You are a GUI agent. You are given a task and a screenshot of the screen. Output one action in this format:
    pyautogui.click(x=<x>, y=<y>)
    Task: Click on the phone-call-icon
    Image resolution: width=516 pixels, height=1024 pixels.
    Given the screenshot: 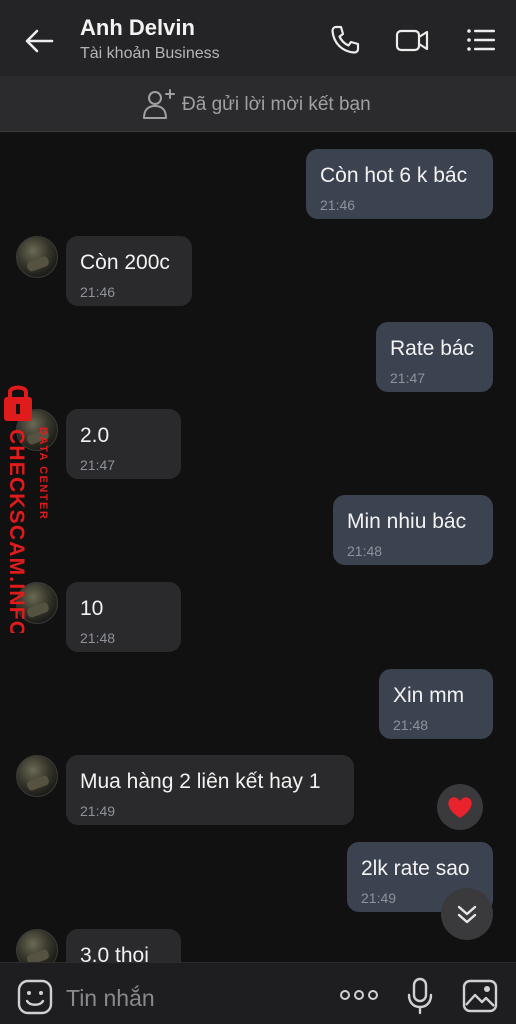 What is the action you would take?
    pyautogui.click(x=345, y=40)
    